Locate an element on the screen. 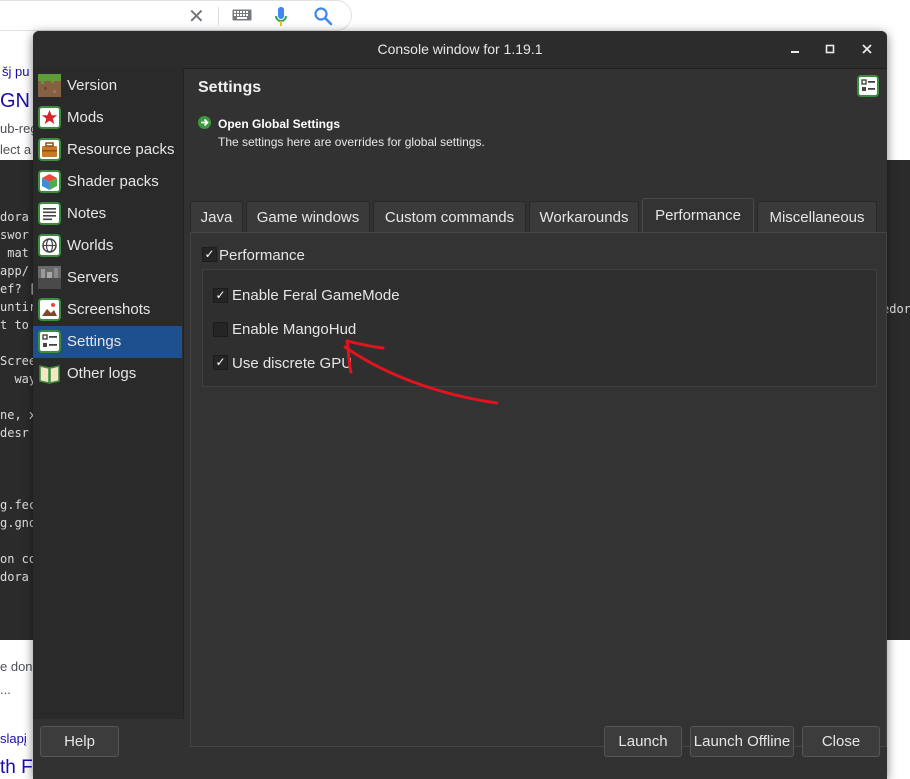 The image size is (910, 779). sidebar-item-label: Notes is located at coordinates (87, 213).